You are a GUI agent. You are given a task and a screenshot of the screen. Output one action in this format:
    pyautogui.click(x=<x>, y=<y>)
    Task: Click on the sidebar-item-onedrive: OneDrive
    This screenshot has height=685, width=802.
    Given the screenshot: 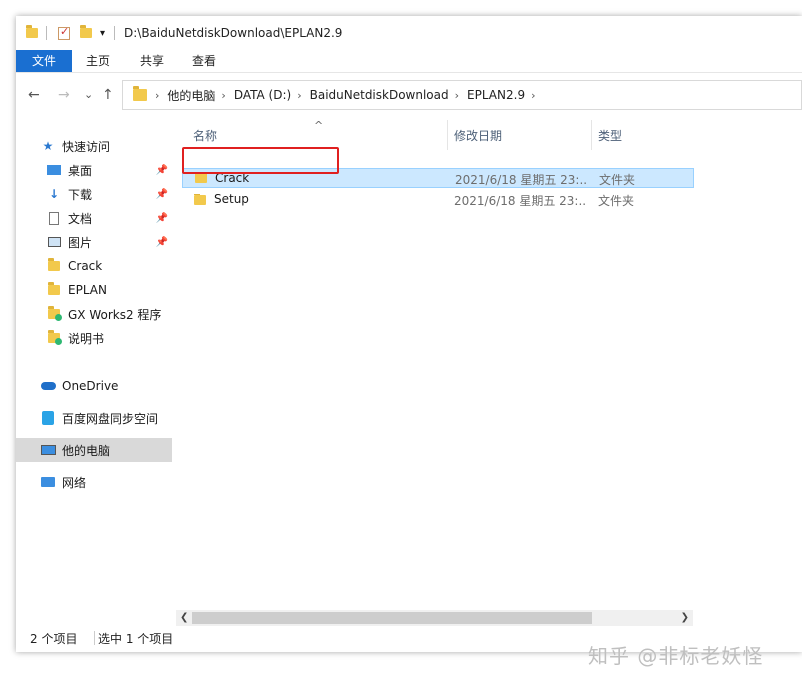 What is the action you would take?
    pyautogui.click(x=105, y=386)
    